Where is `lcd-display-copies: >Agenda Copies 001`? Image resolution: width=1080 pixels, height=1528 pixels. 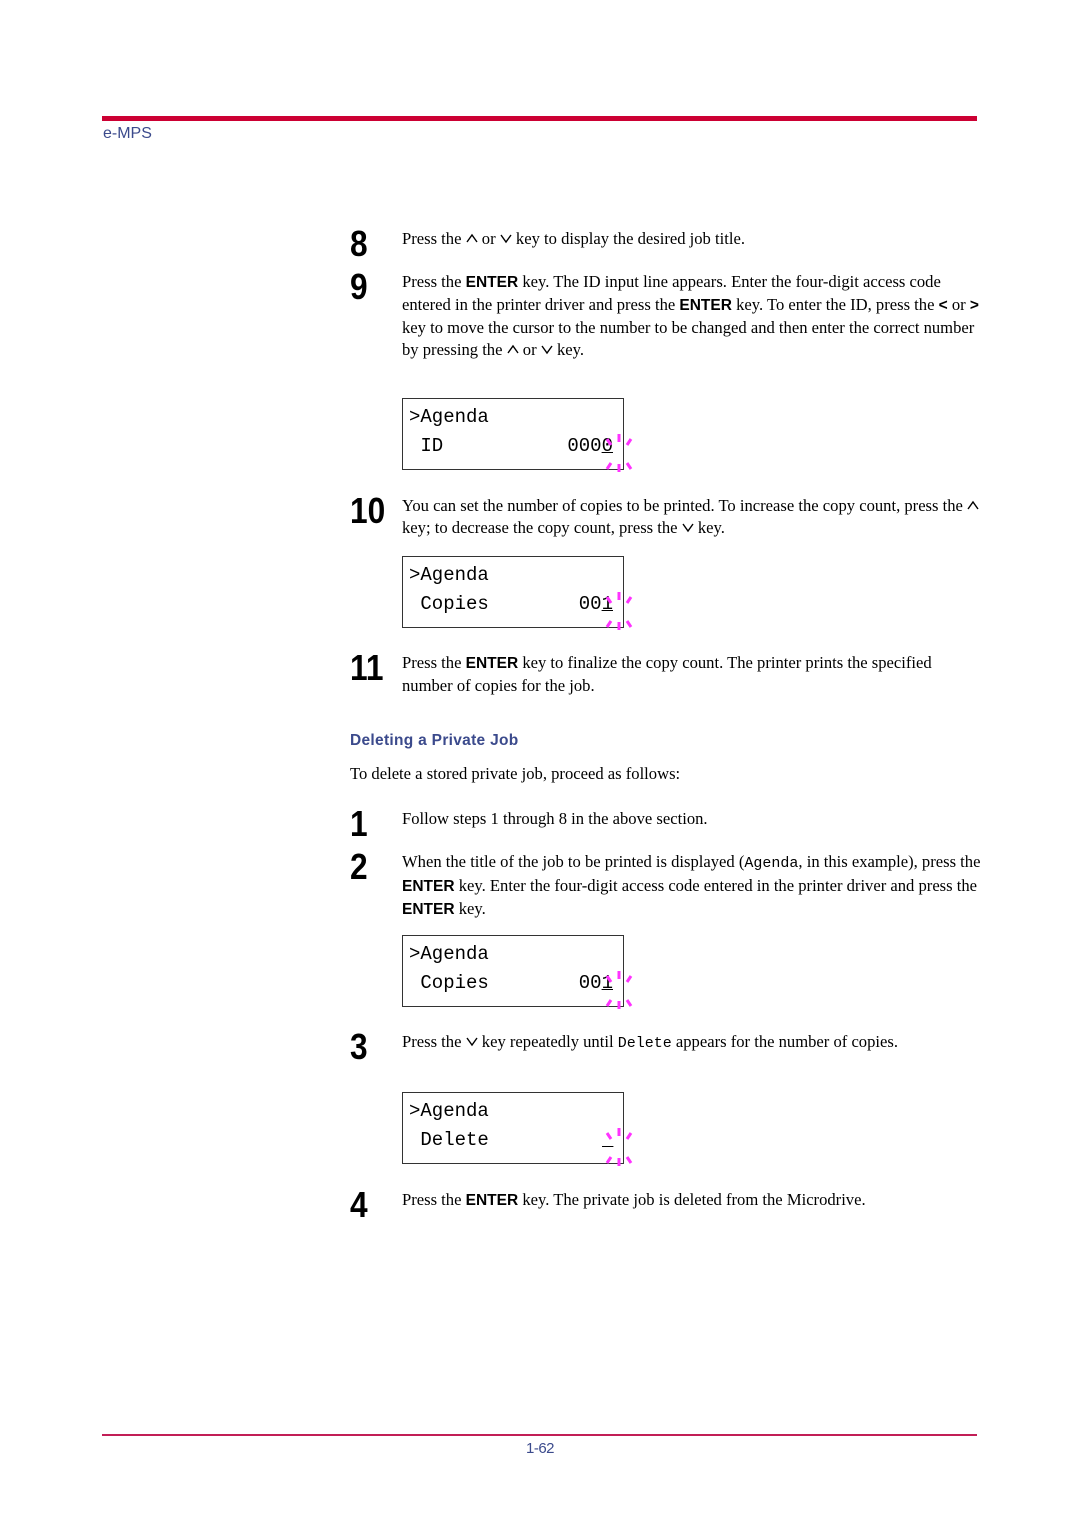
lcd-display-copies: >Agenda Copies 001 is located at coordinates (517, 593).